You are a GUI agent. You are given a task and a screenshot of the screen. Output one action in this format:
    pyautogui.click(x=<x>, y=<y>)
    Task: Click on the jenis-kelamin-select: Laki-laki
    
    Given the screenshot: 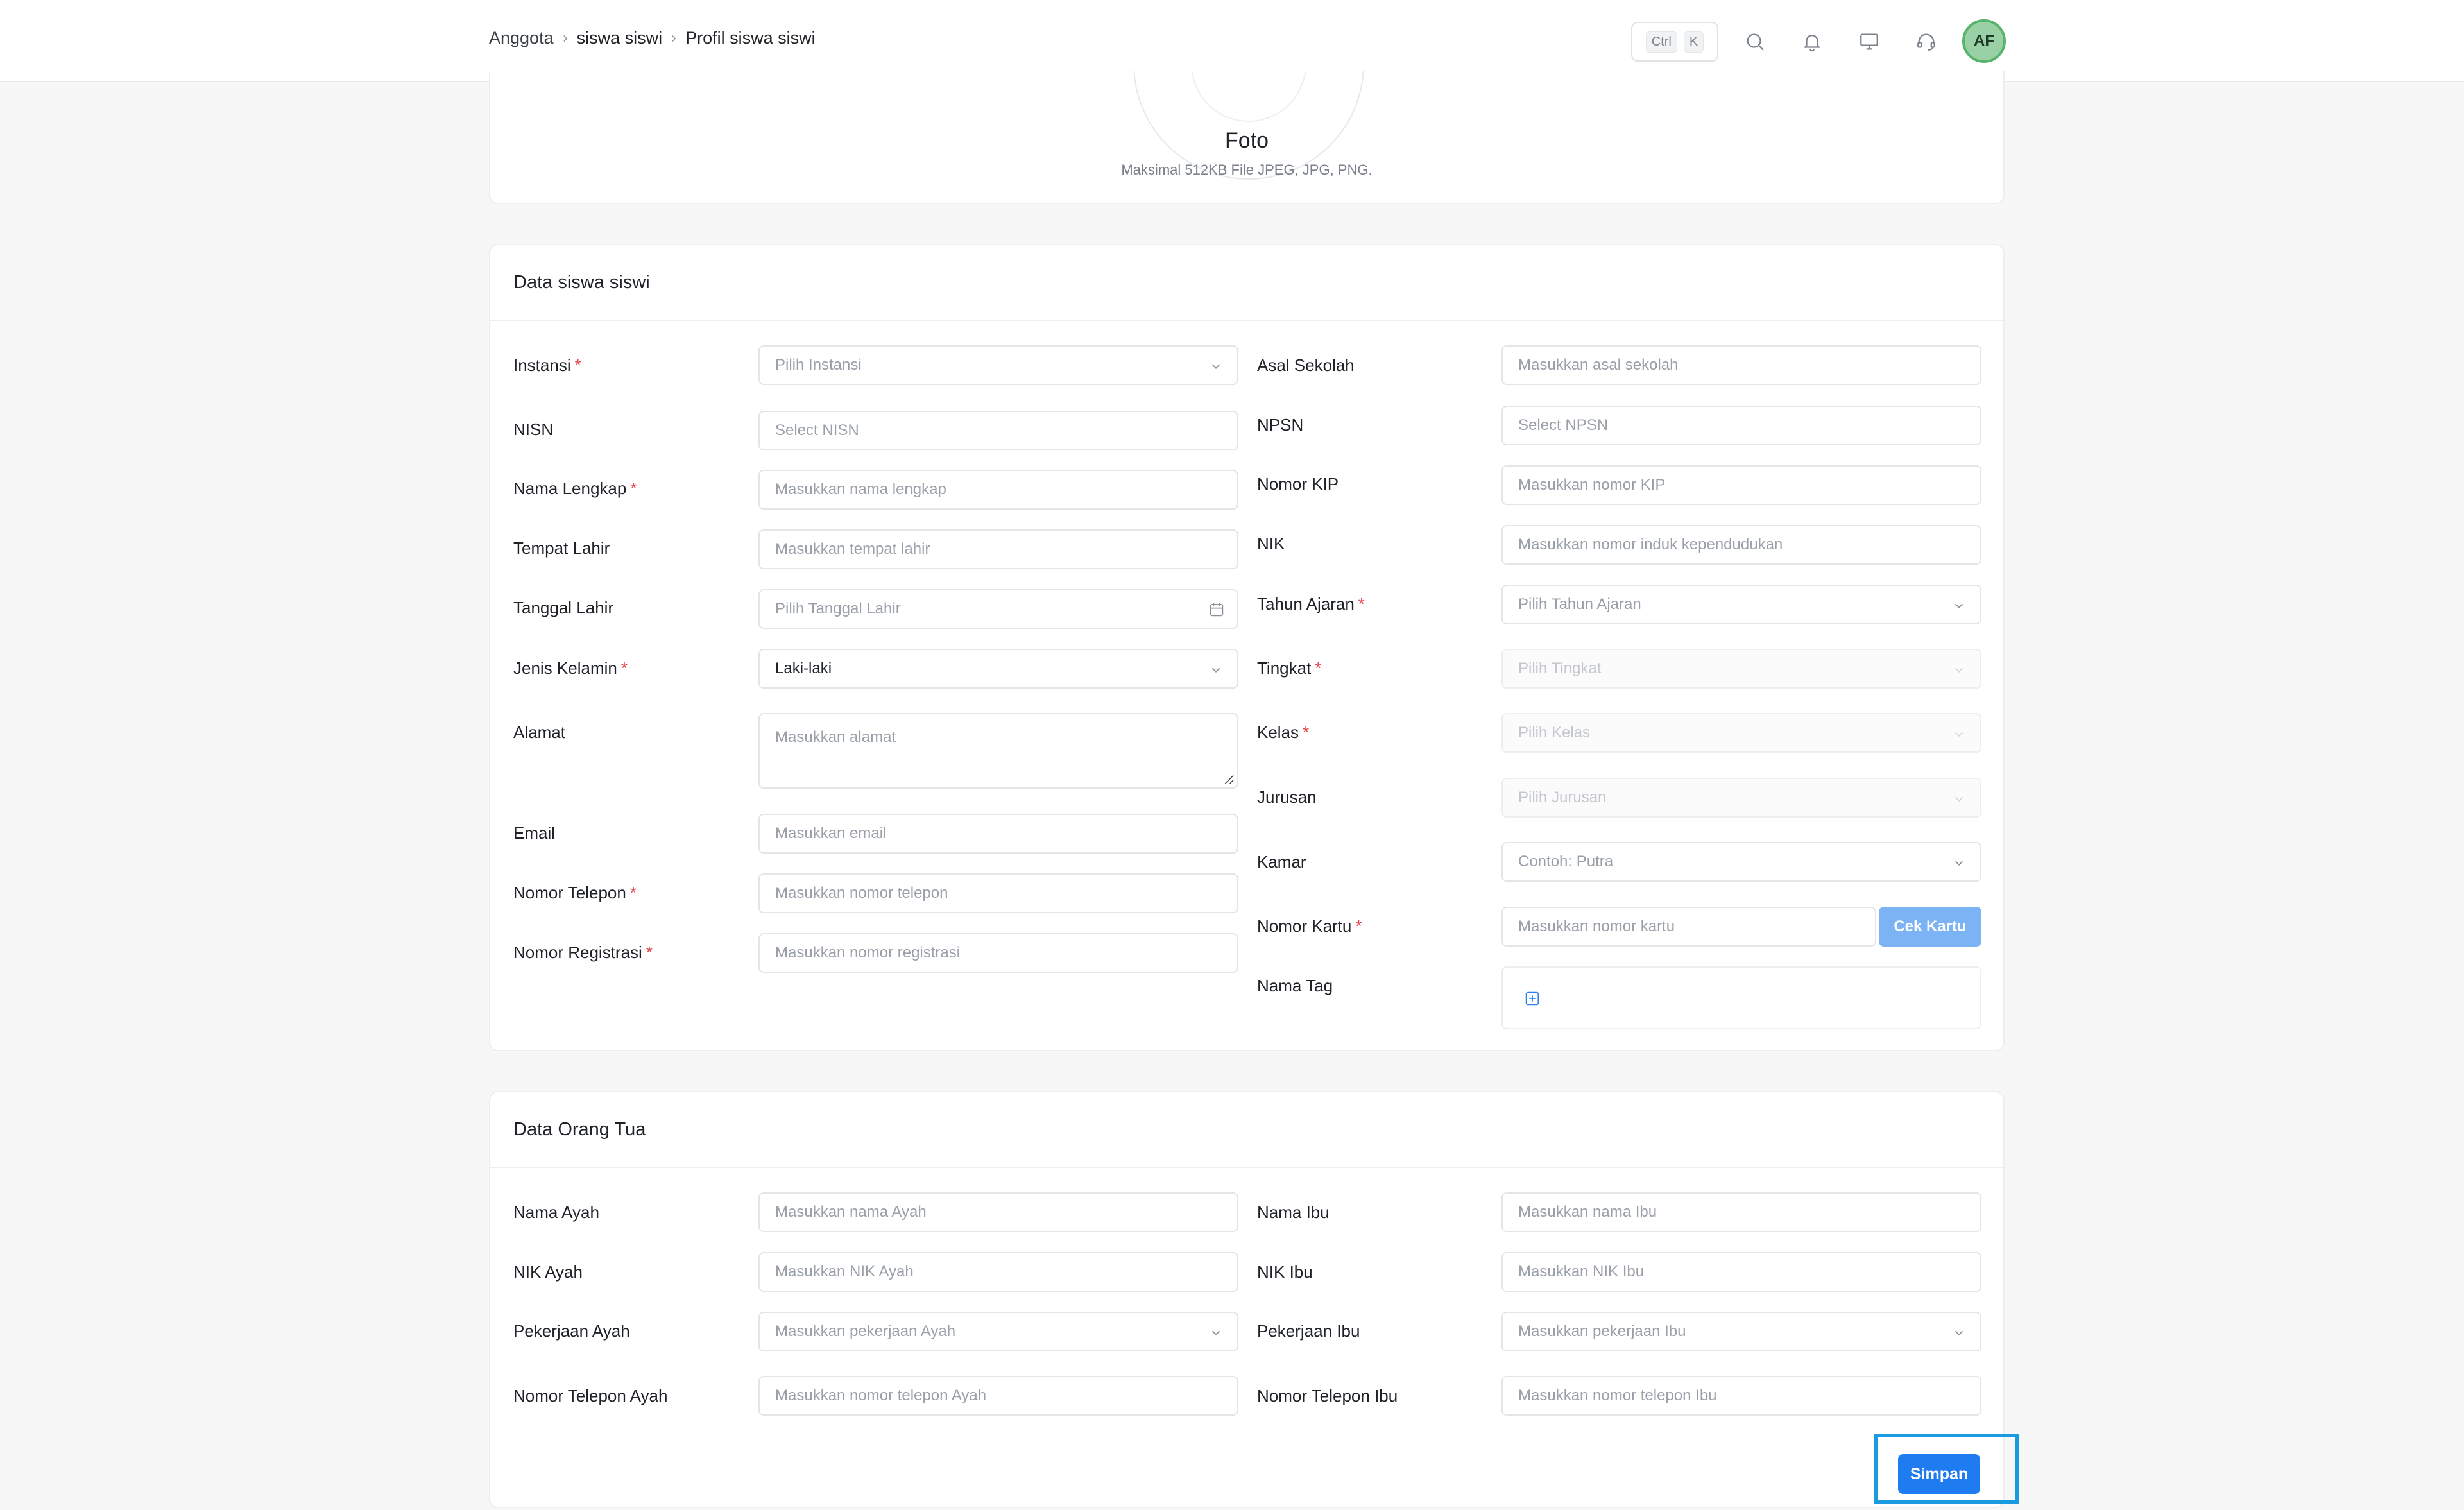 What is the action you would take?
    pyautogui.click(x=998, y=669)
    